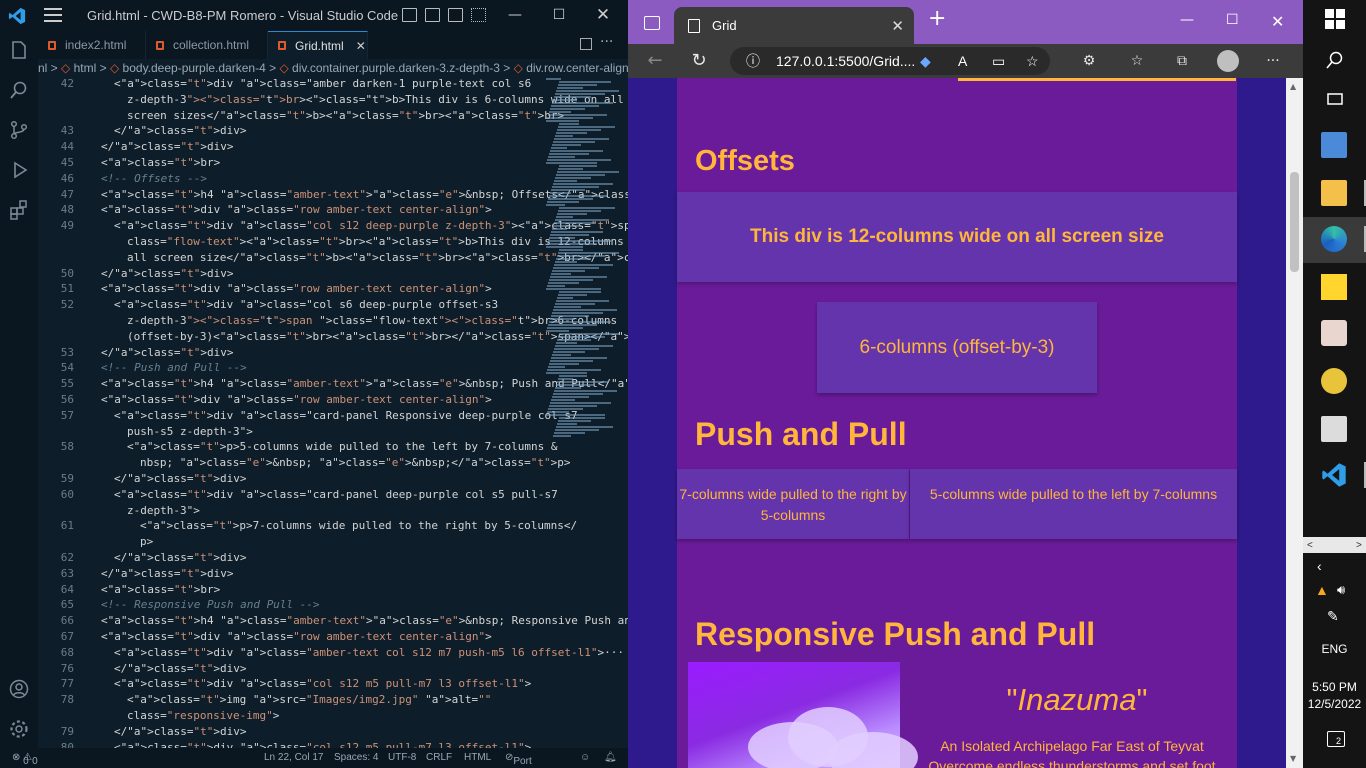 The height and width of the screenshot is (768, 1366). What do you see at coordinates (1341, 590) in the screenshot?
I see `volume-icon: 🔊︎` at bounding box center [1341, 590].